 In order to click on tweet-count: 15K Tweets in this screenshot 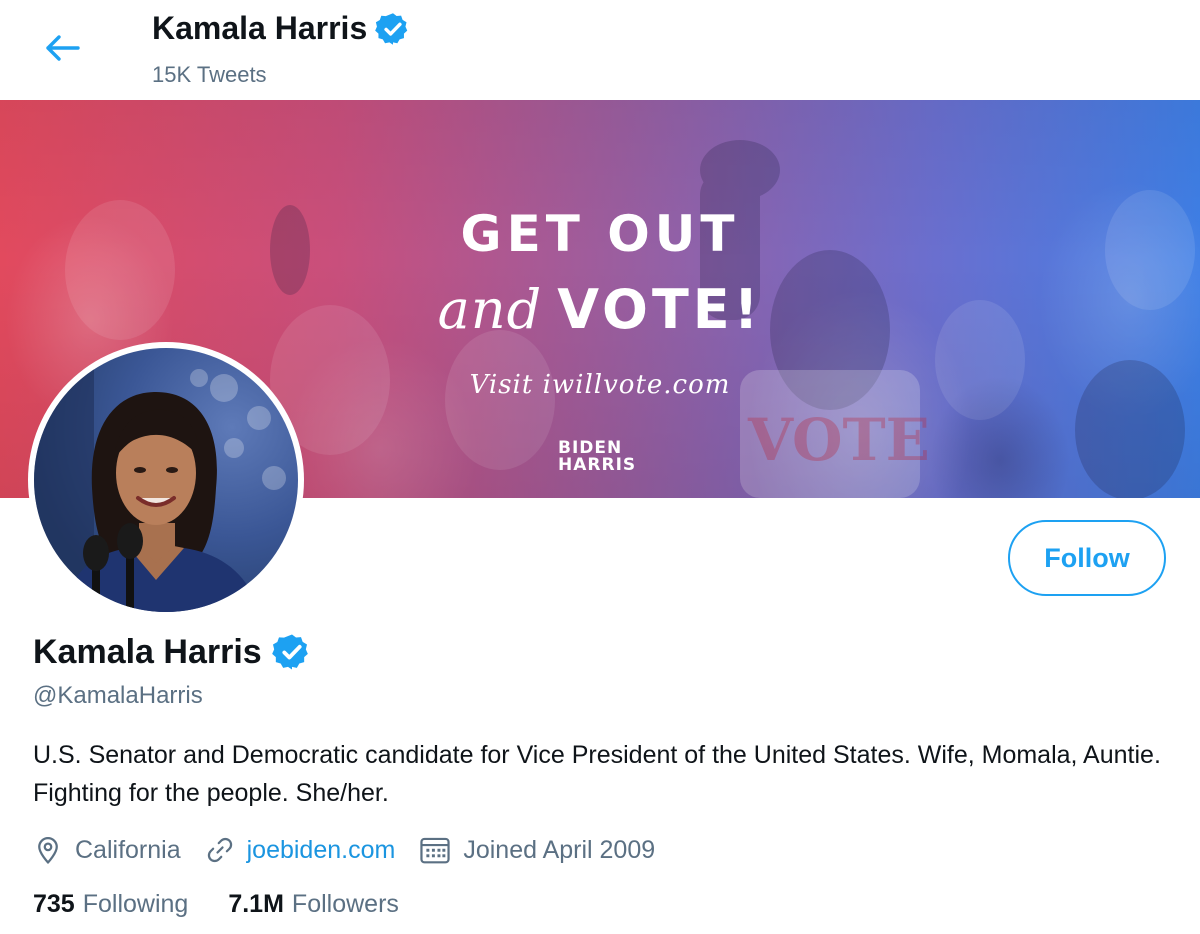, I will do `click(209, 74)`.